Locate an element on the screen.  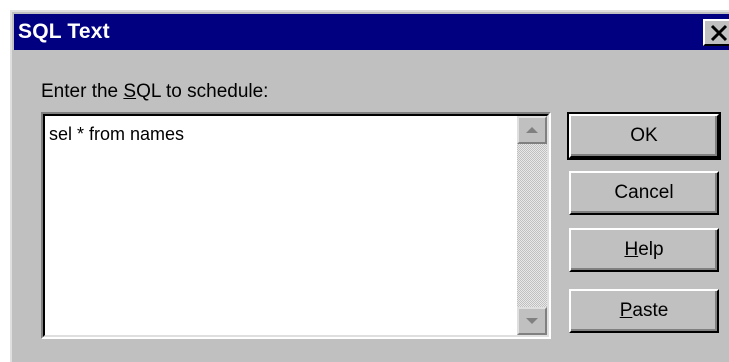
sql-prompt-label: Enter the SQL to schedule: is located at coordinates (154, 92).